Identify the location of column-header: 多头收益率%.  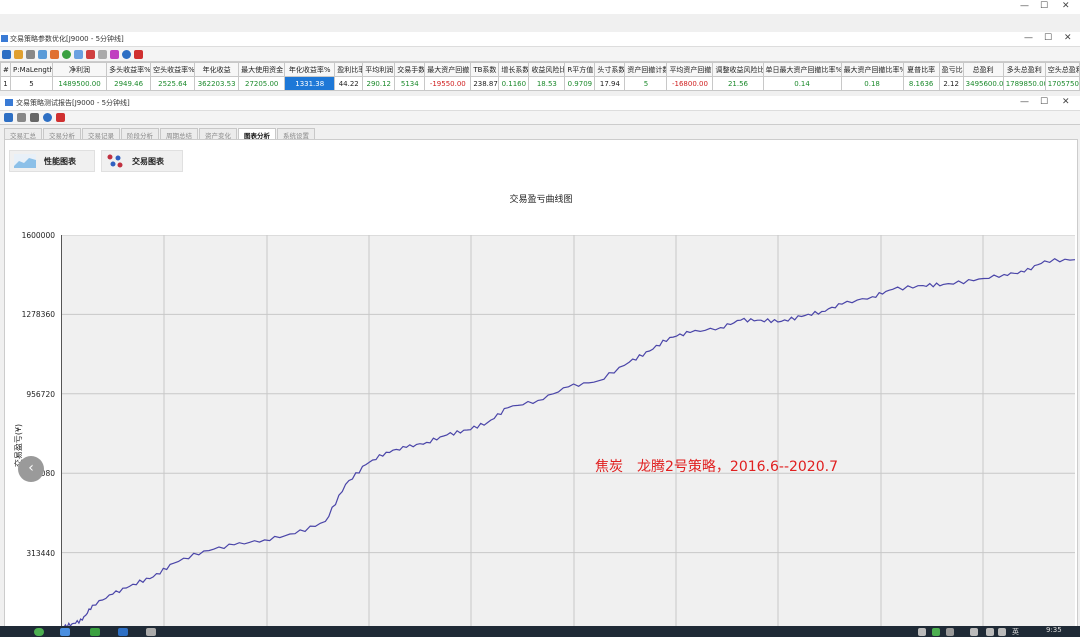
(129, 69).